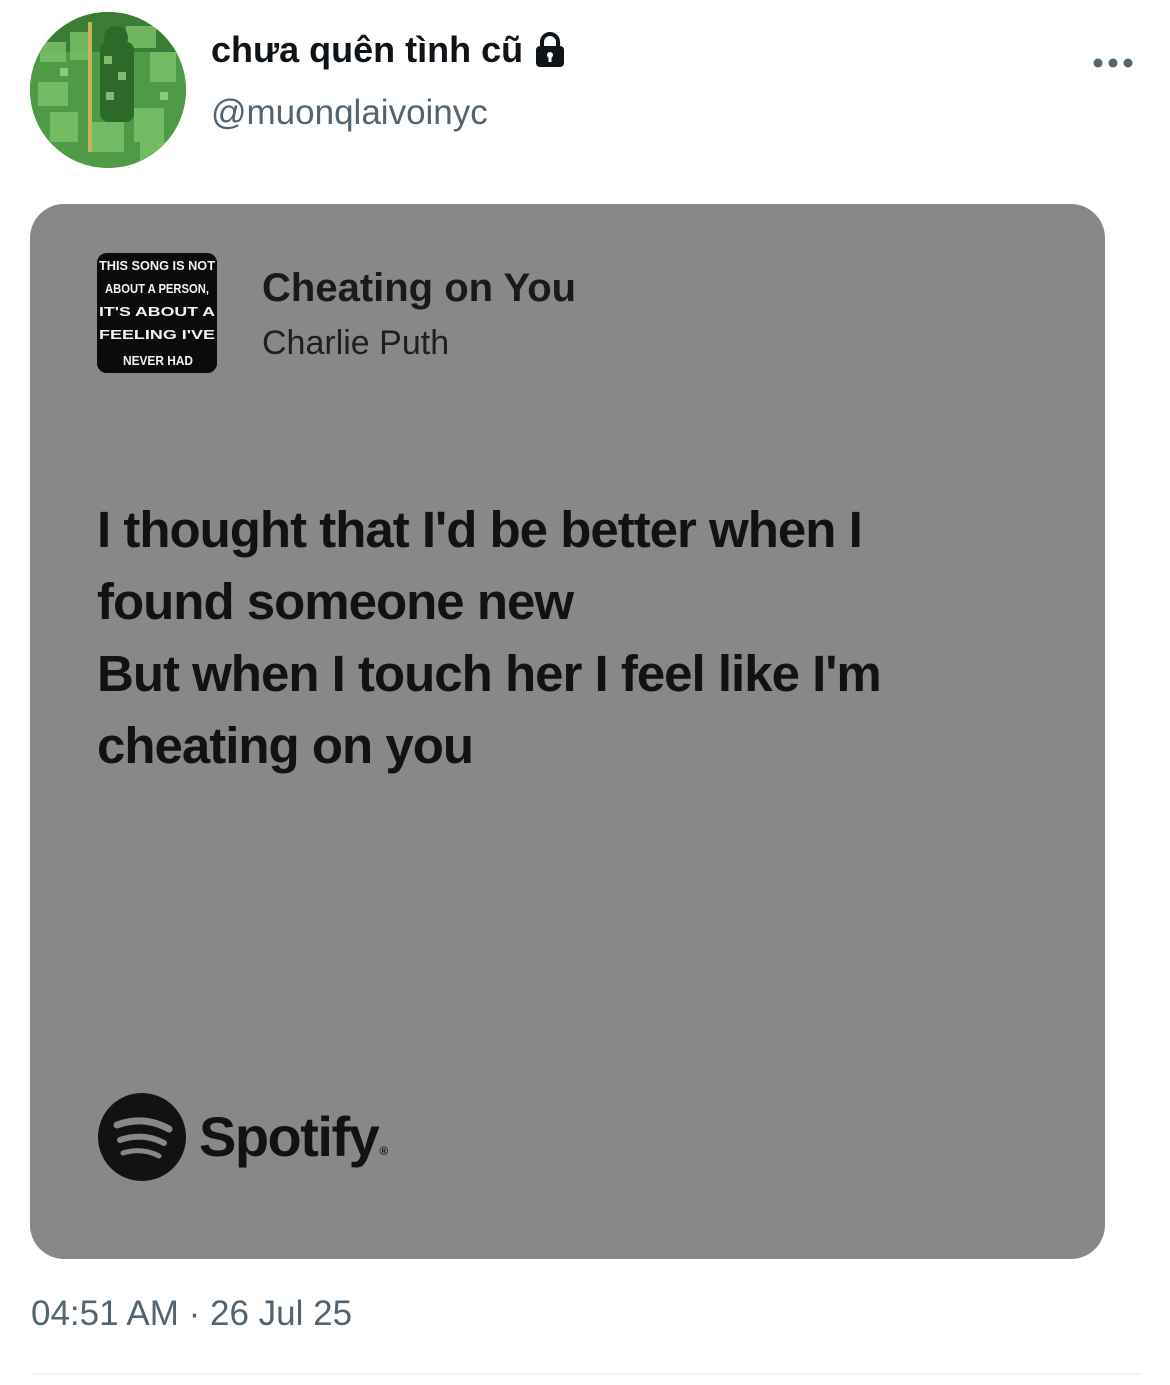  Describe the element at coordinates (489, 673) in the screenshot. I see `lyric-line: But when I touch her I feel like I'm` at that location.